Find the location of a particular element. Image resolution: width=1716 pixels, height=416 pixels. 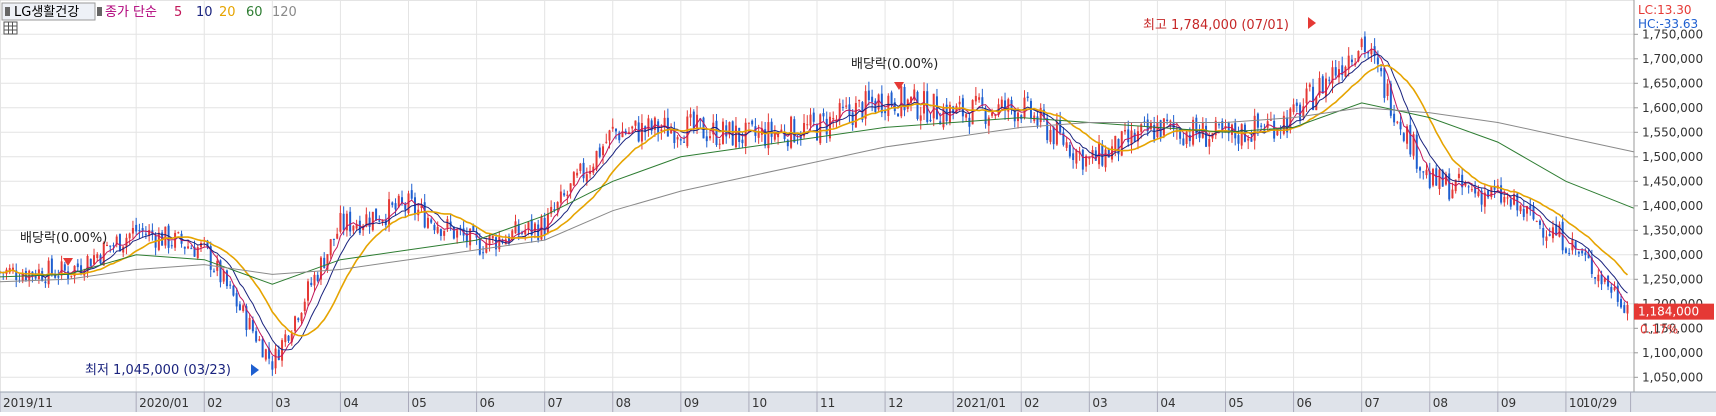

x-tick-label: 02 is located at coordinates (1031, 403).